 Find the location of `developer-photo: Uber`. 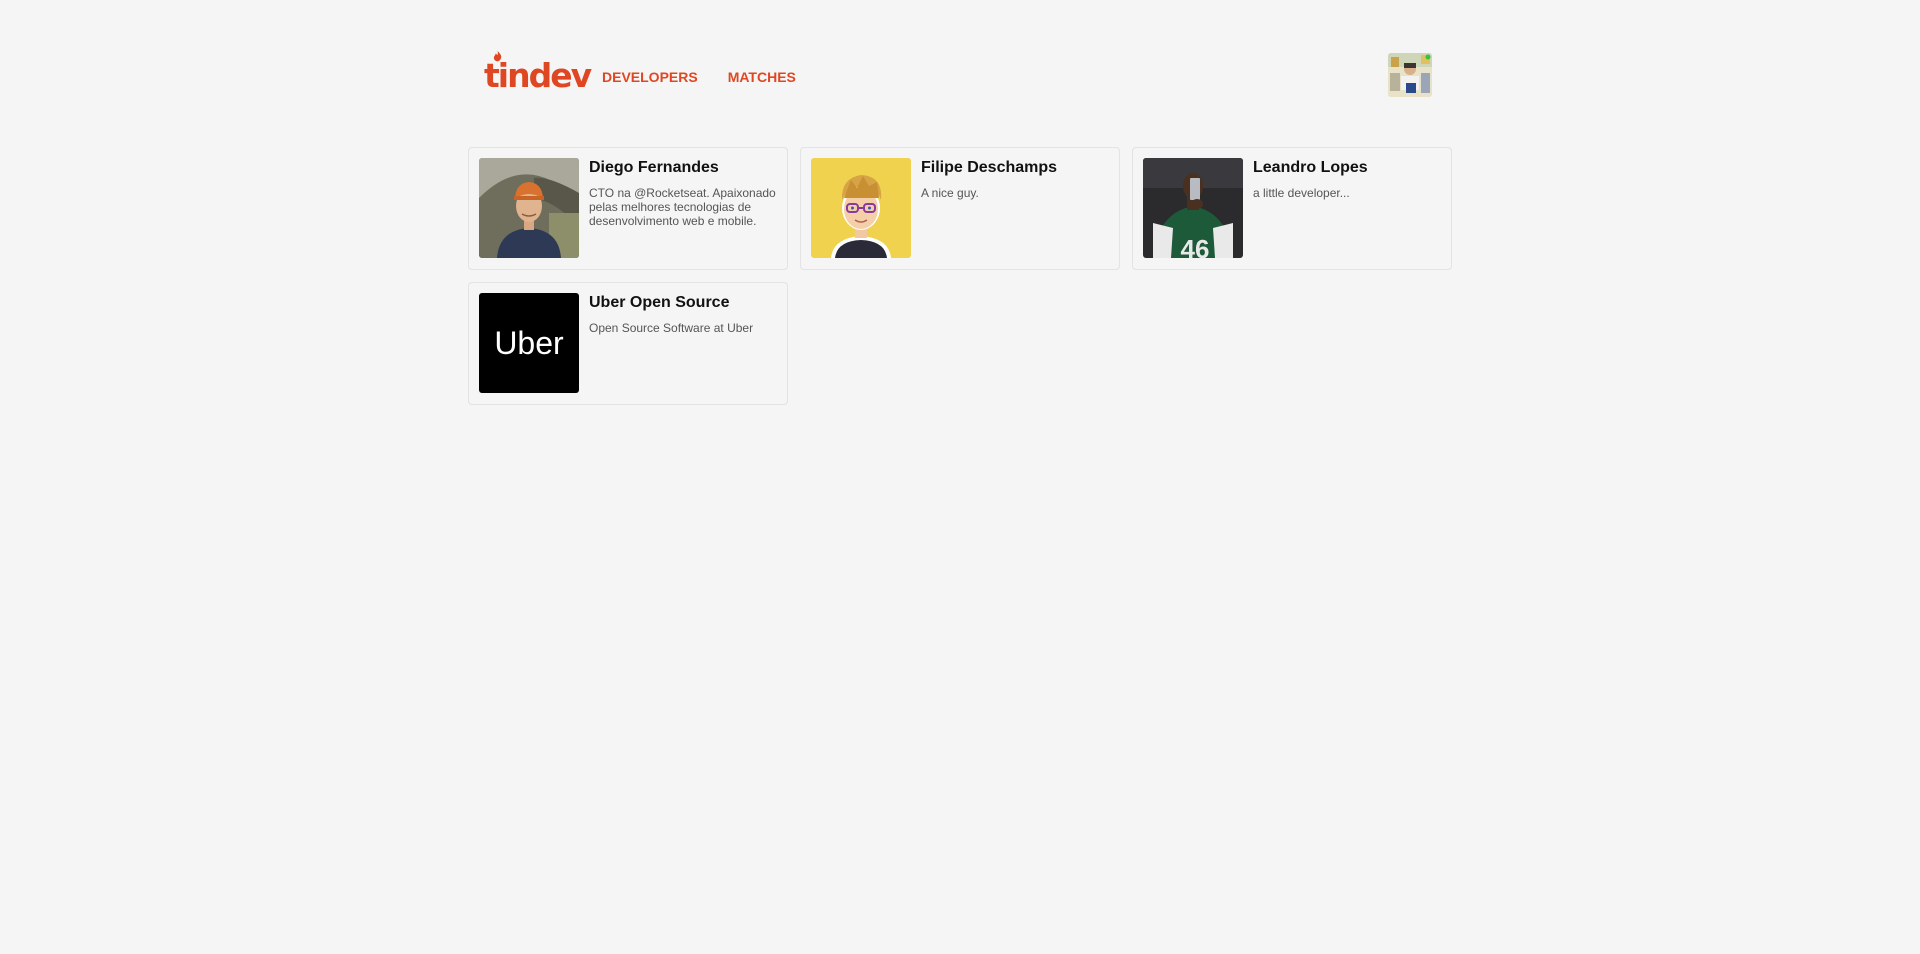

developer-photo: Uber is located at coordinates (529, 343).